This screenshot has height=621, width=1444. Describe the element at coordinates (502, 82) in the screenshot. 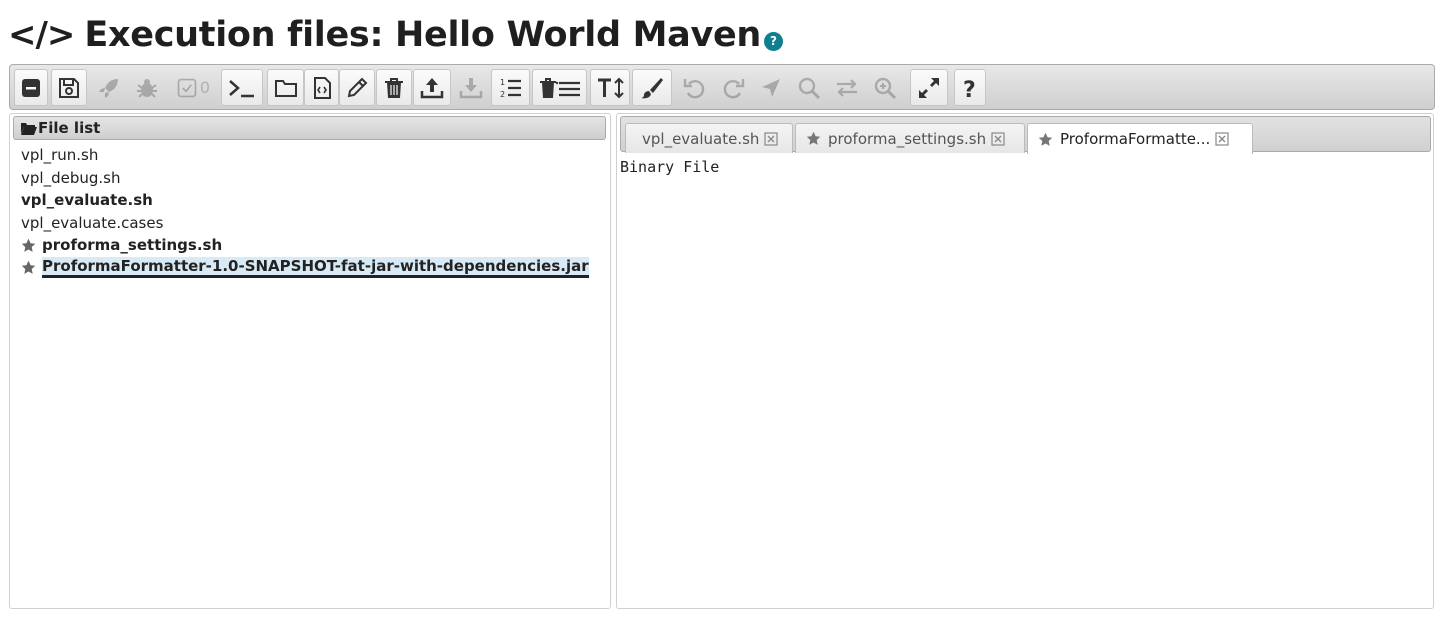

I see `svg-text: 1` at that location.